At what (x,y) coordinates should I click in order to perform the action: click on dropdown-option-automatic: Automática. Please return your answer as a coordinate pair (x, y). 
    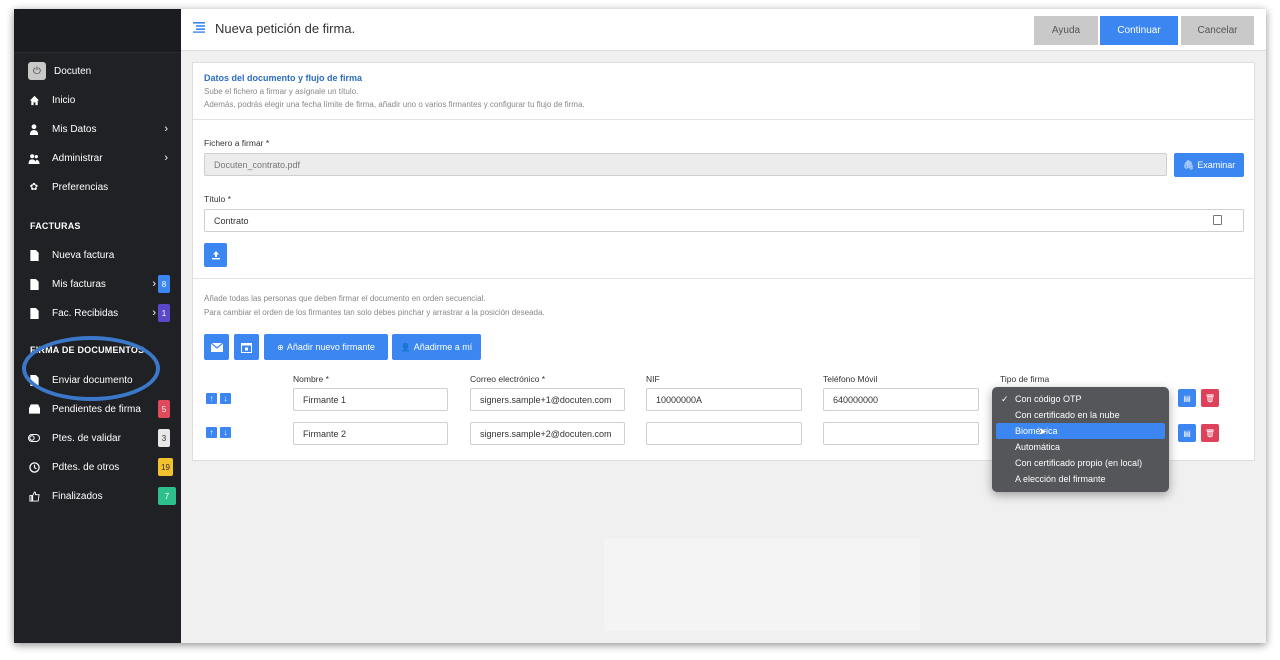
    Looking at the image, I should click on (1080, 447).